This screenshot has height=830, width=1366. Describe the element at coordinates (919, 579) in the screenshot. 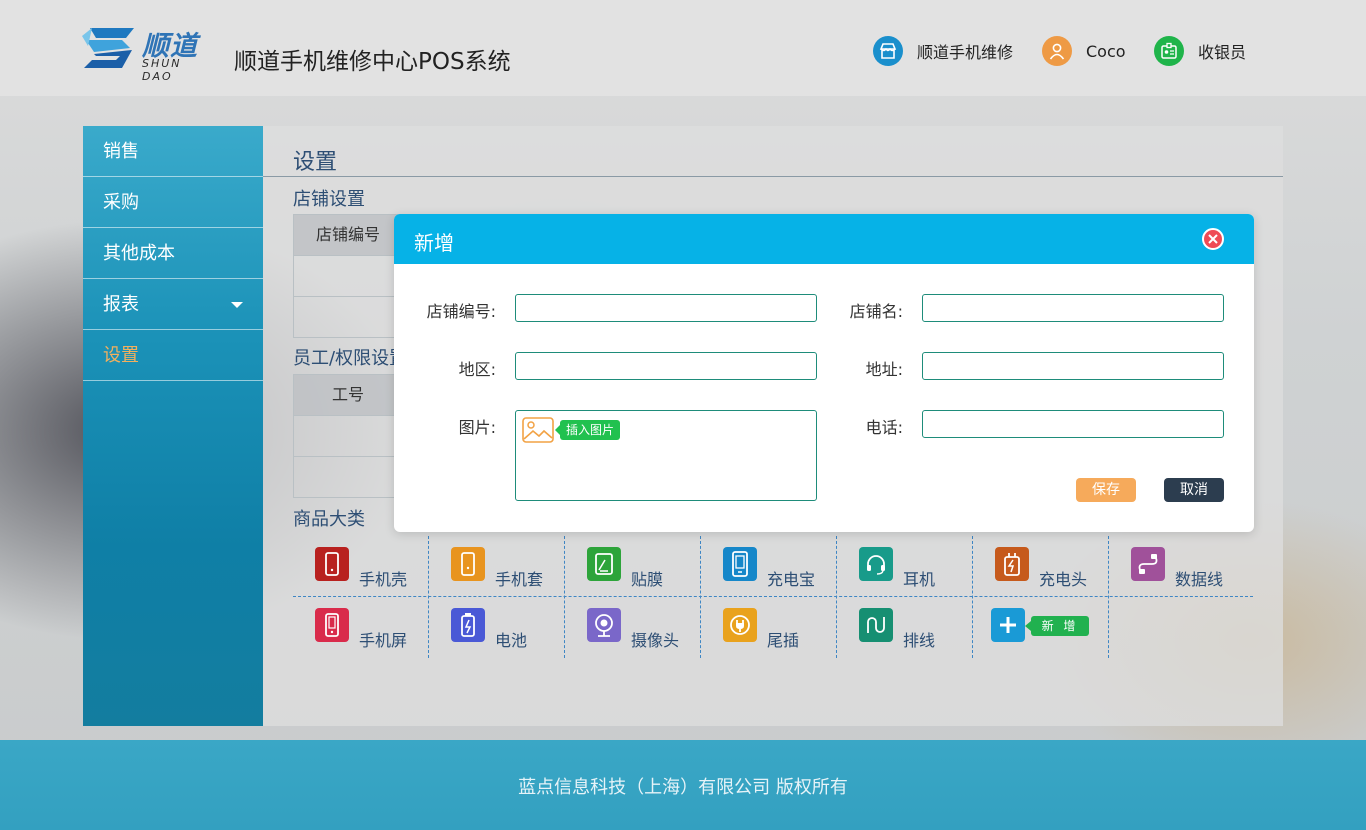

I see `category-label: 耳机` at that location.